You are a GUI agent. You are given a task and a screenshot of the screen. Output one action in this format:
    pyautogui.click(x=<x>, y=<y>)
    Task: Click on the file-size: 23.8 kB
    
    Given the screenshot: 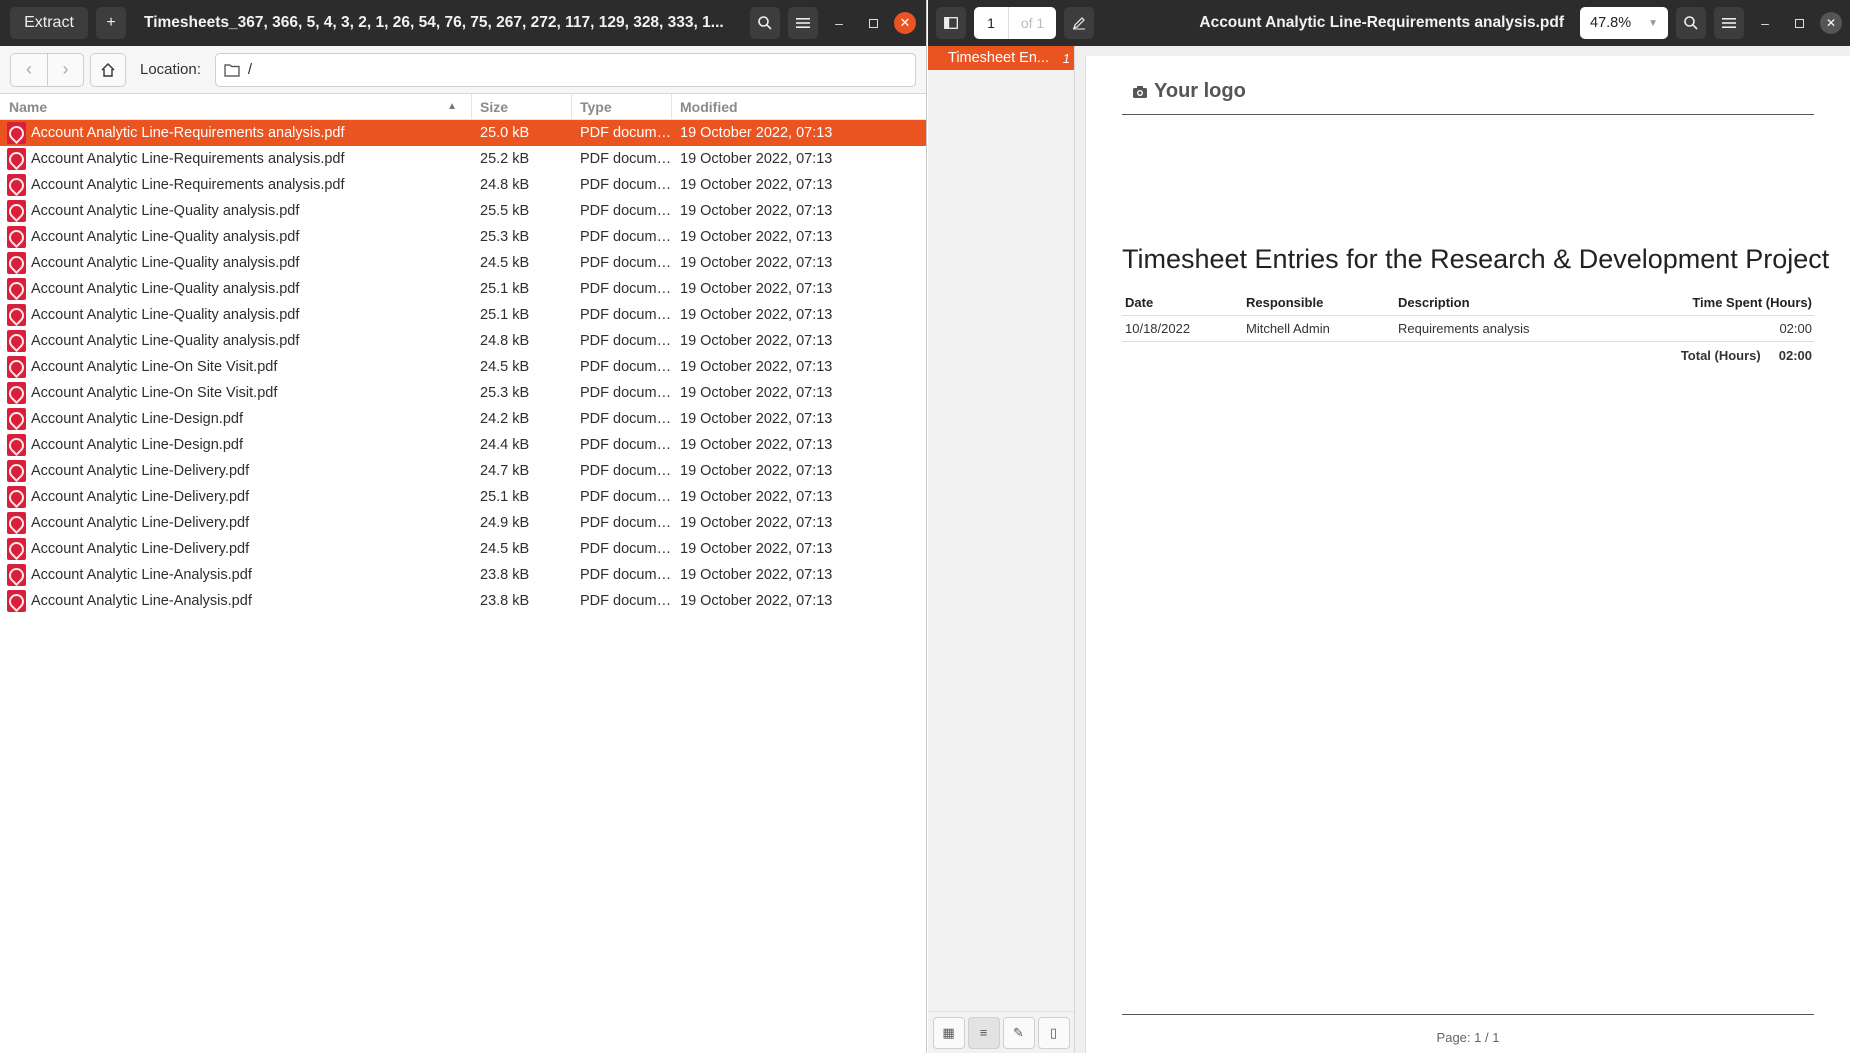 What is the action you would take?
    pyautogui.click(x=505, y=575)
    